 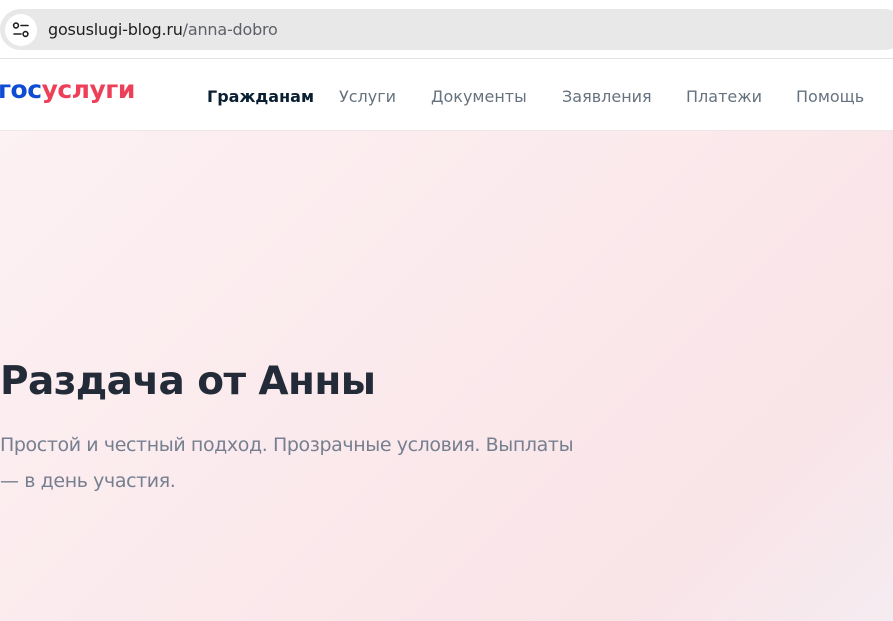 I want to click on hero-subtitle-line-2: — в день участия., so click(x=88, y=481).